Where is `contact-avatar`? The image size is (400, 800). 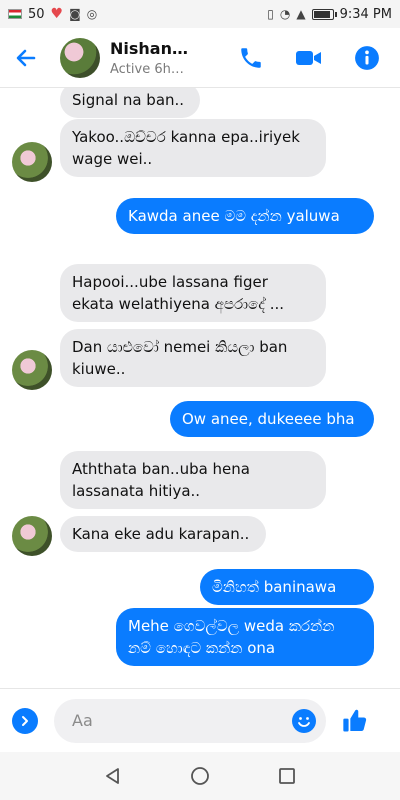
contact-avatar is located at coordinates (80, 57).